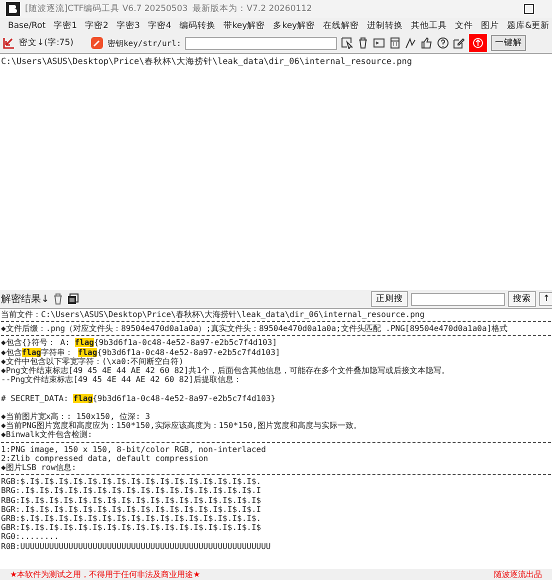  Describe the element at coordinates (9, 43) in the screenshot. I see `import-icon` at that location.